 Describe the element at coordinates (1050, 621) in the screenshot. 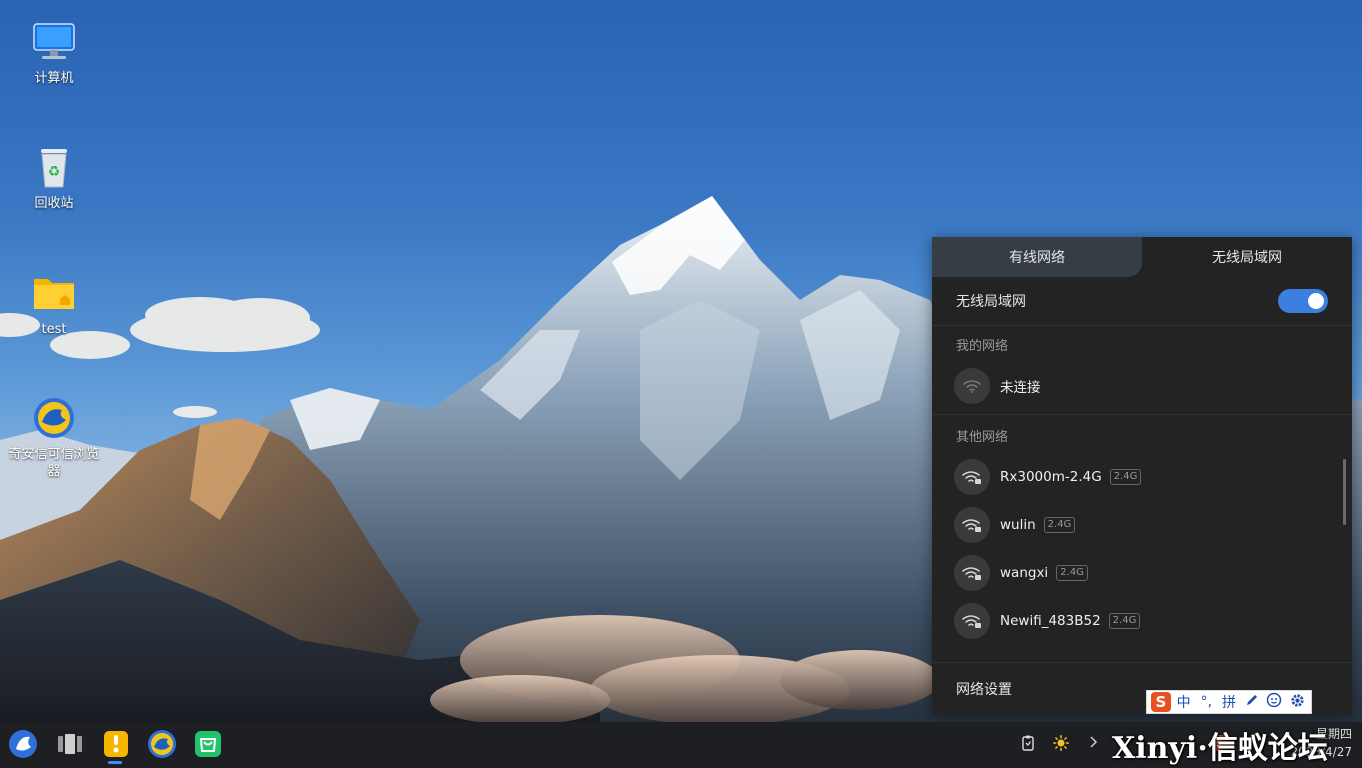

I see `network-name: Newifi_483B52` at that location.